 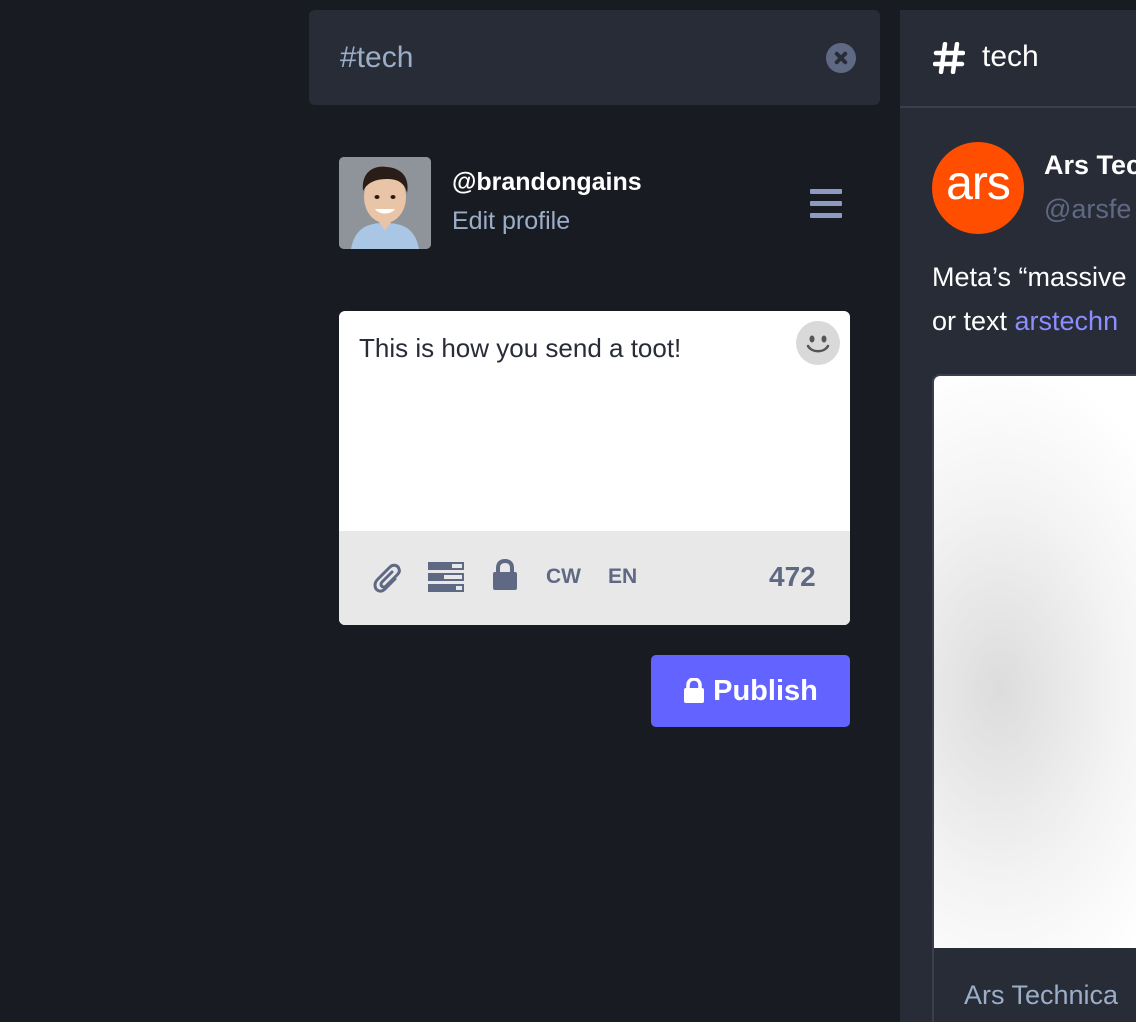 I want to click on publish-button: Publish, so click(x=750, y=691).